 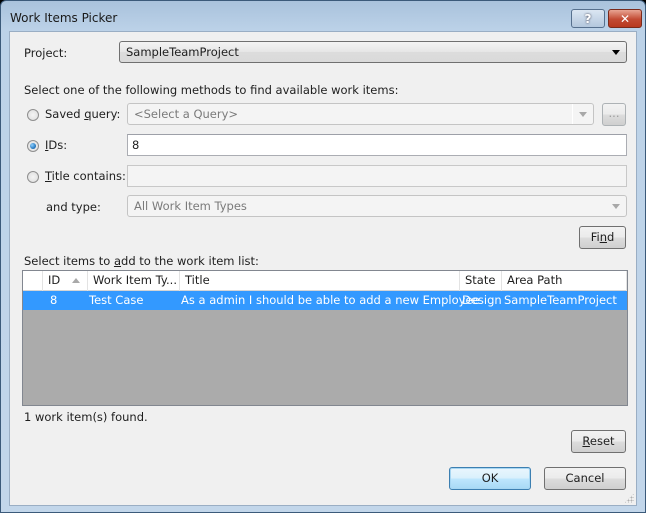 I want to click on close-icon: ✕, so click(x=625, y=18).